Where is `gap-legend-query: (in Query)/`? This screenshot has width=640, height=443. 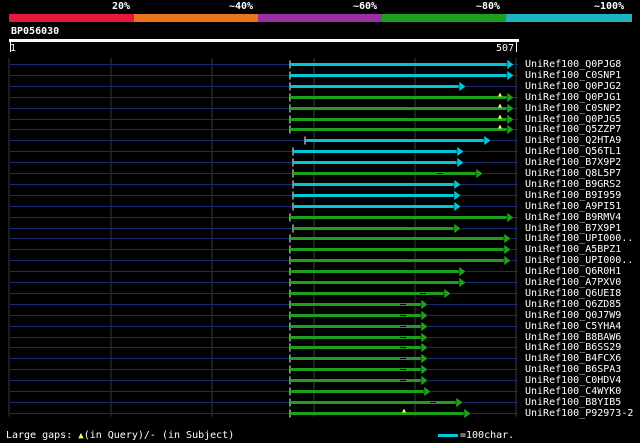
gap-legend-query: (in Query)/ is located at coordinates (116, 435).